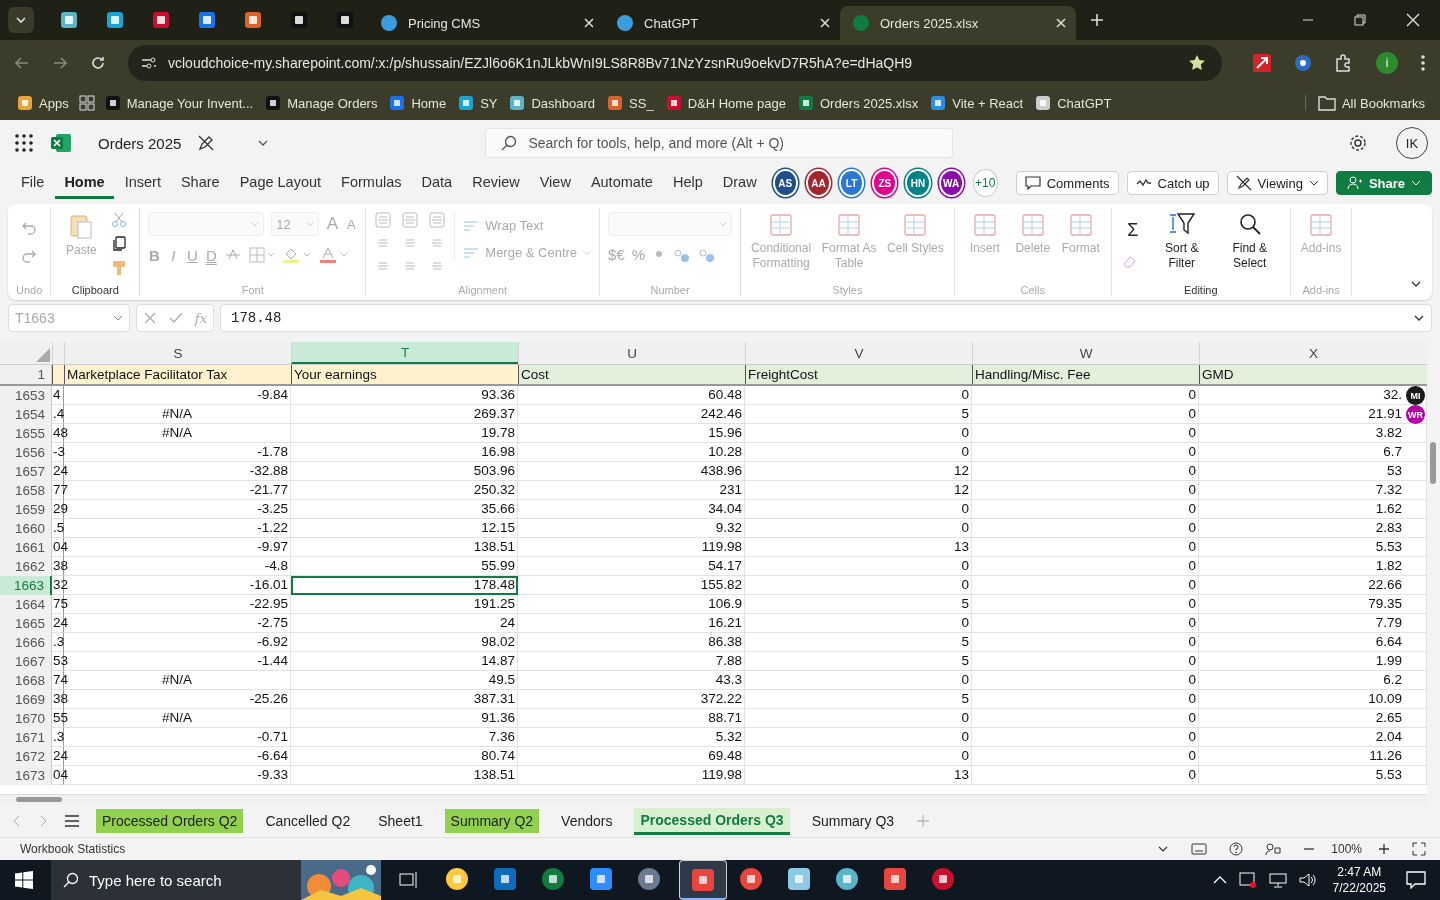  I want to click on feedback-icon, so click(1273, 849).